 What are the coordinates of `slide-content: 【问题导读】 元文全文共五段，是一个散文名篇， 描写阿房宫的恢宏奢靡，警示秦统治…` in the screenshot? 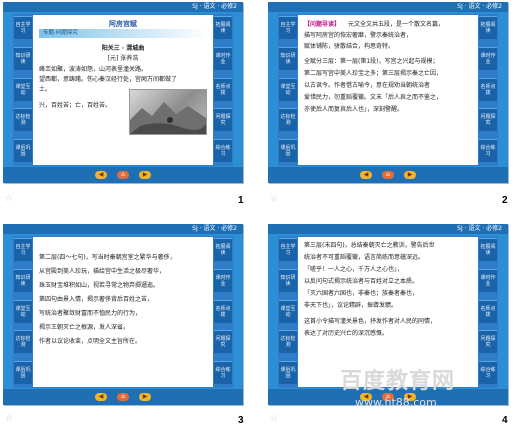 It's located at (388, 90).